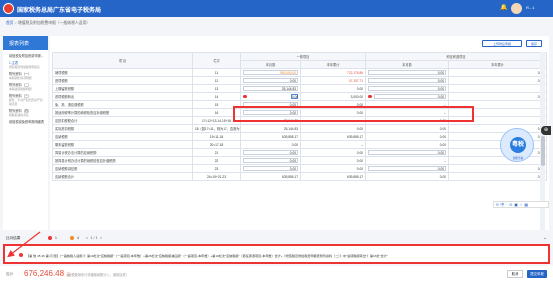  I want to click on submit-button: 提交申报, so click(537, 274).